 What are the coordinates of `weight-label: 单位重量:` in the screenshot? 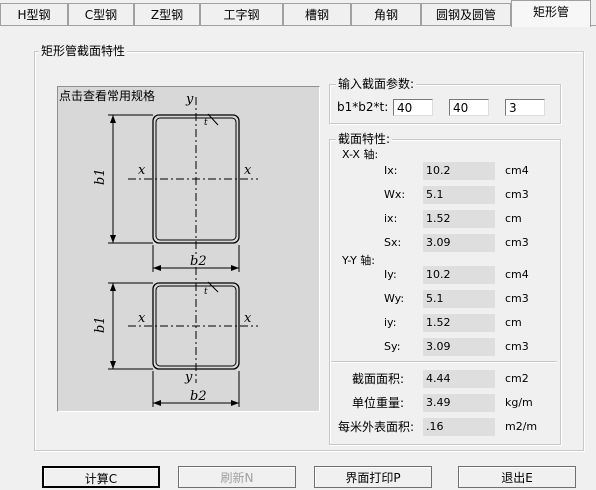 It's located at (378, 403).